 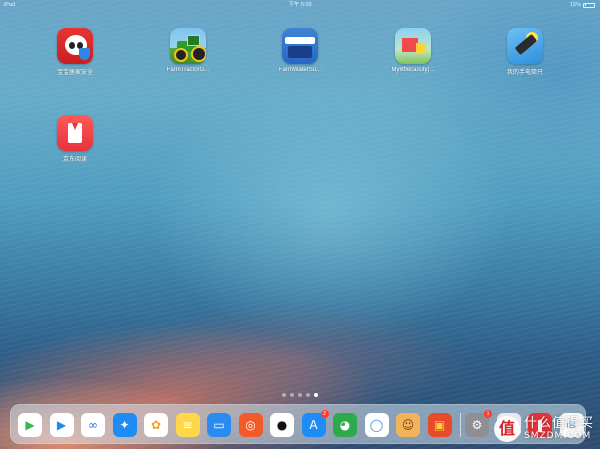 I want to click on dock-app: ∞, so click(x=93, y=425).